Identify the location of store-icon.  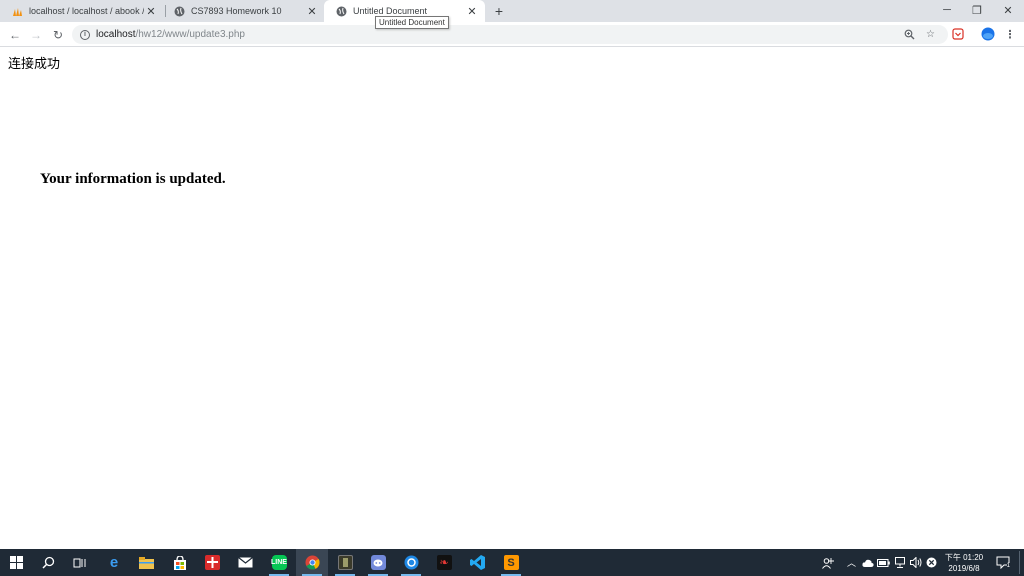
(180, 562).